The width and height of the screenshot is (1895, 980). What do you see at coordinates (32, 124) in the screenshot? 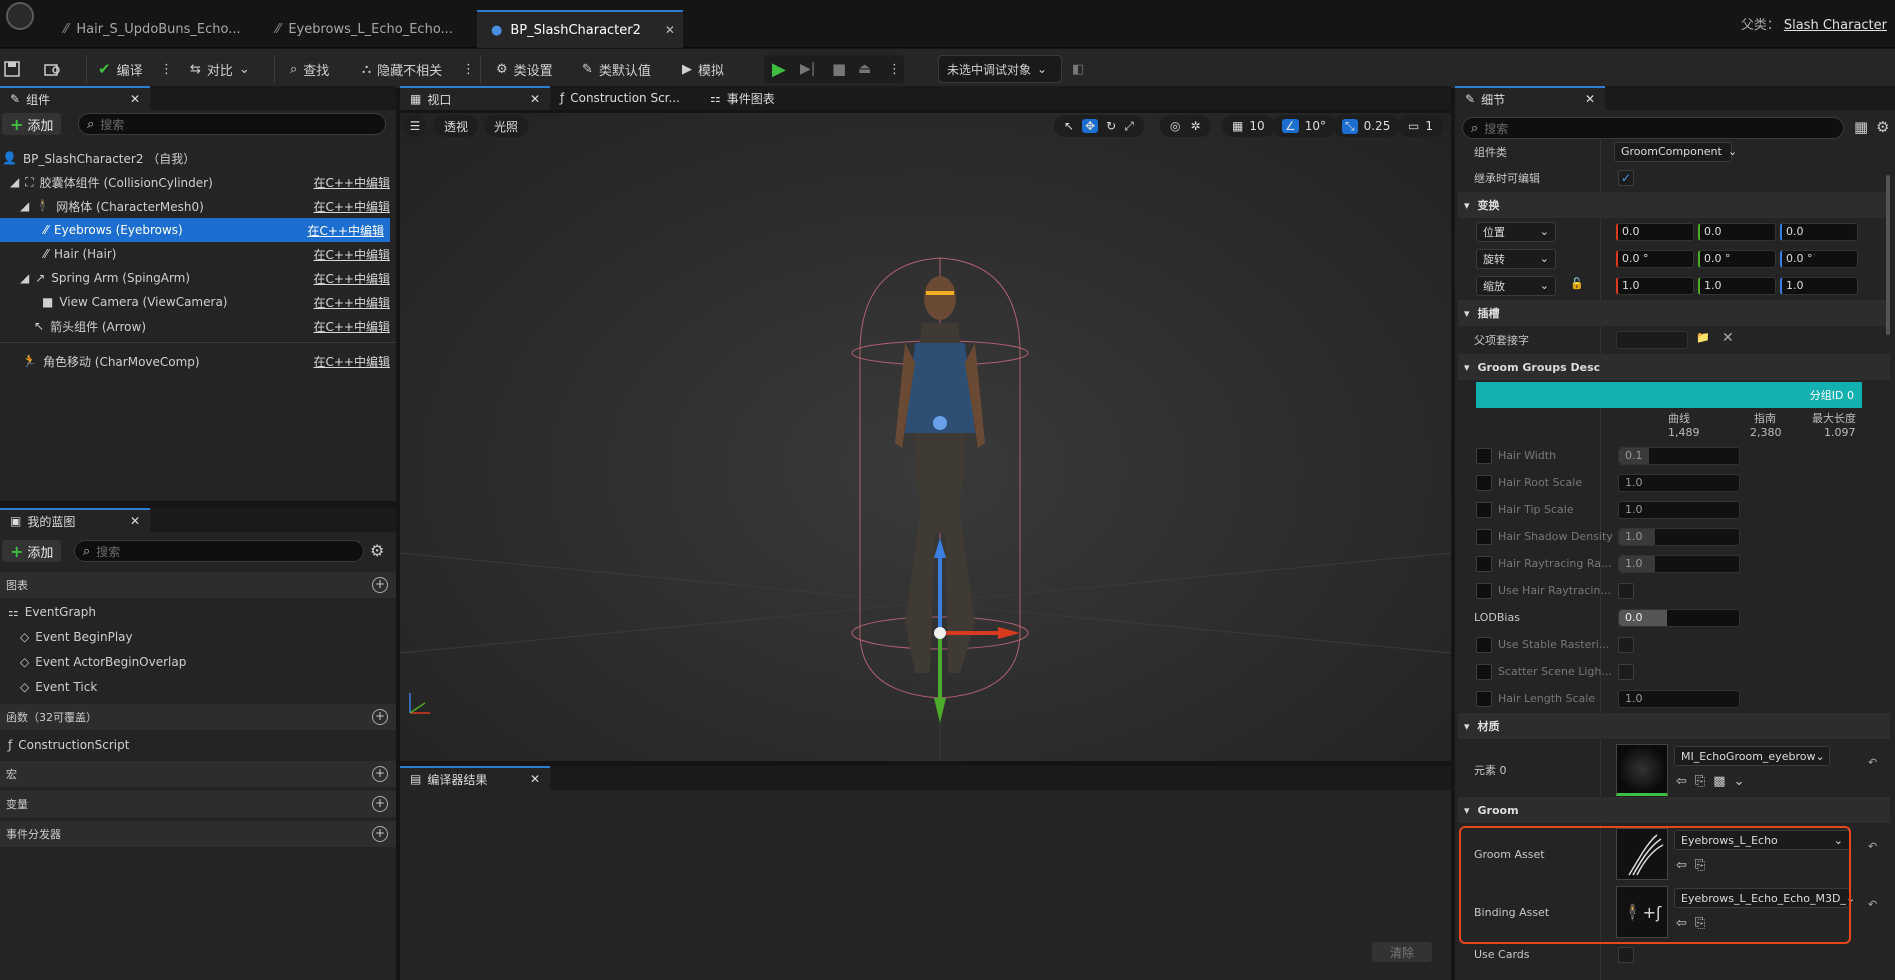
I see `add-component-button: + 添加` at bounding box center [32, 124].